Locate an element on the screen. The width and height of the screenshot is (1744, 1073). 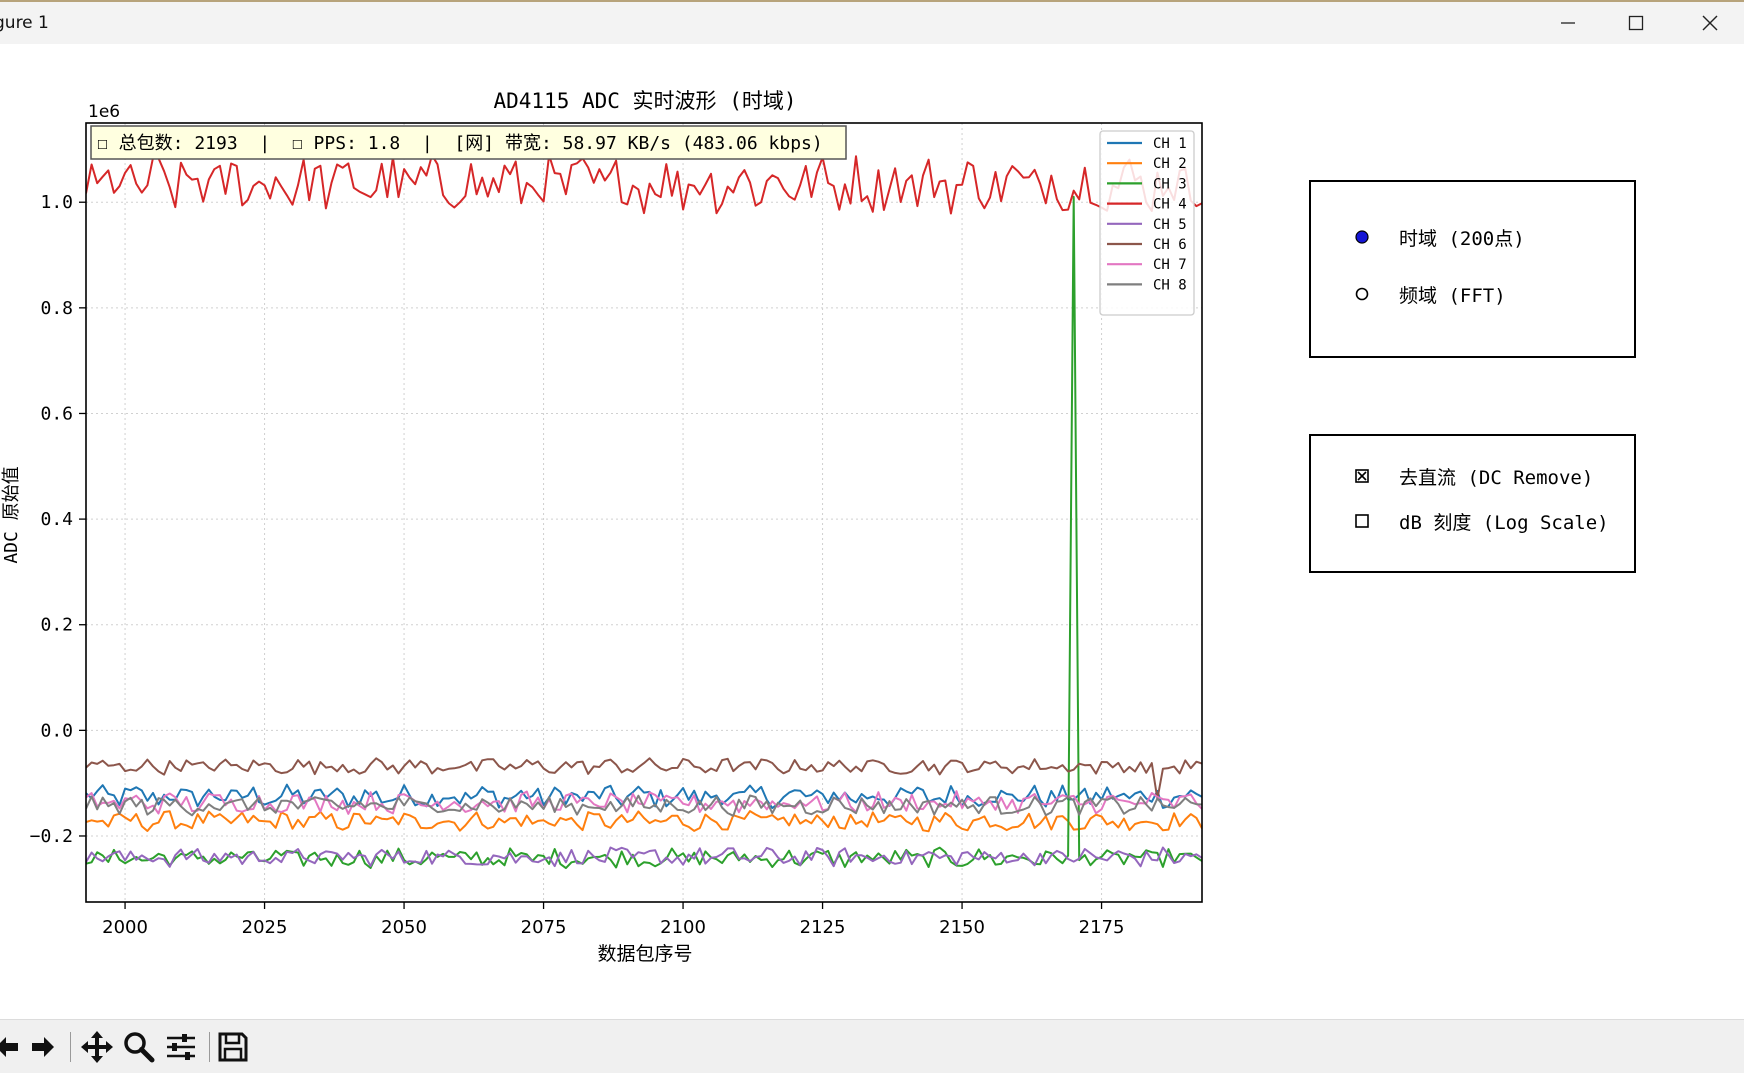
forward-icon is located at coordinates (43, 1047).